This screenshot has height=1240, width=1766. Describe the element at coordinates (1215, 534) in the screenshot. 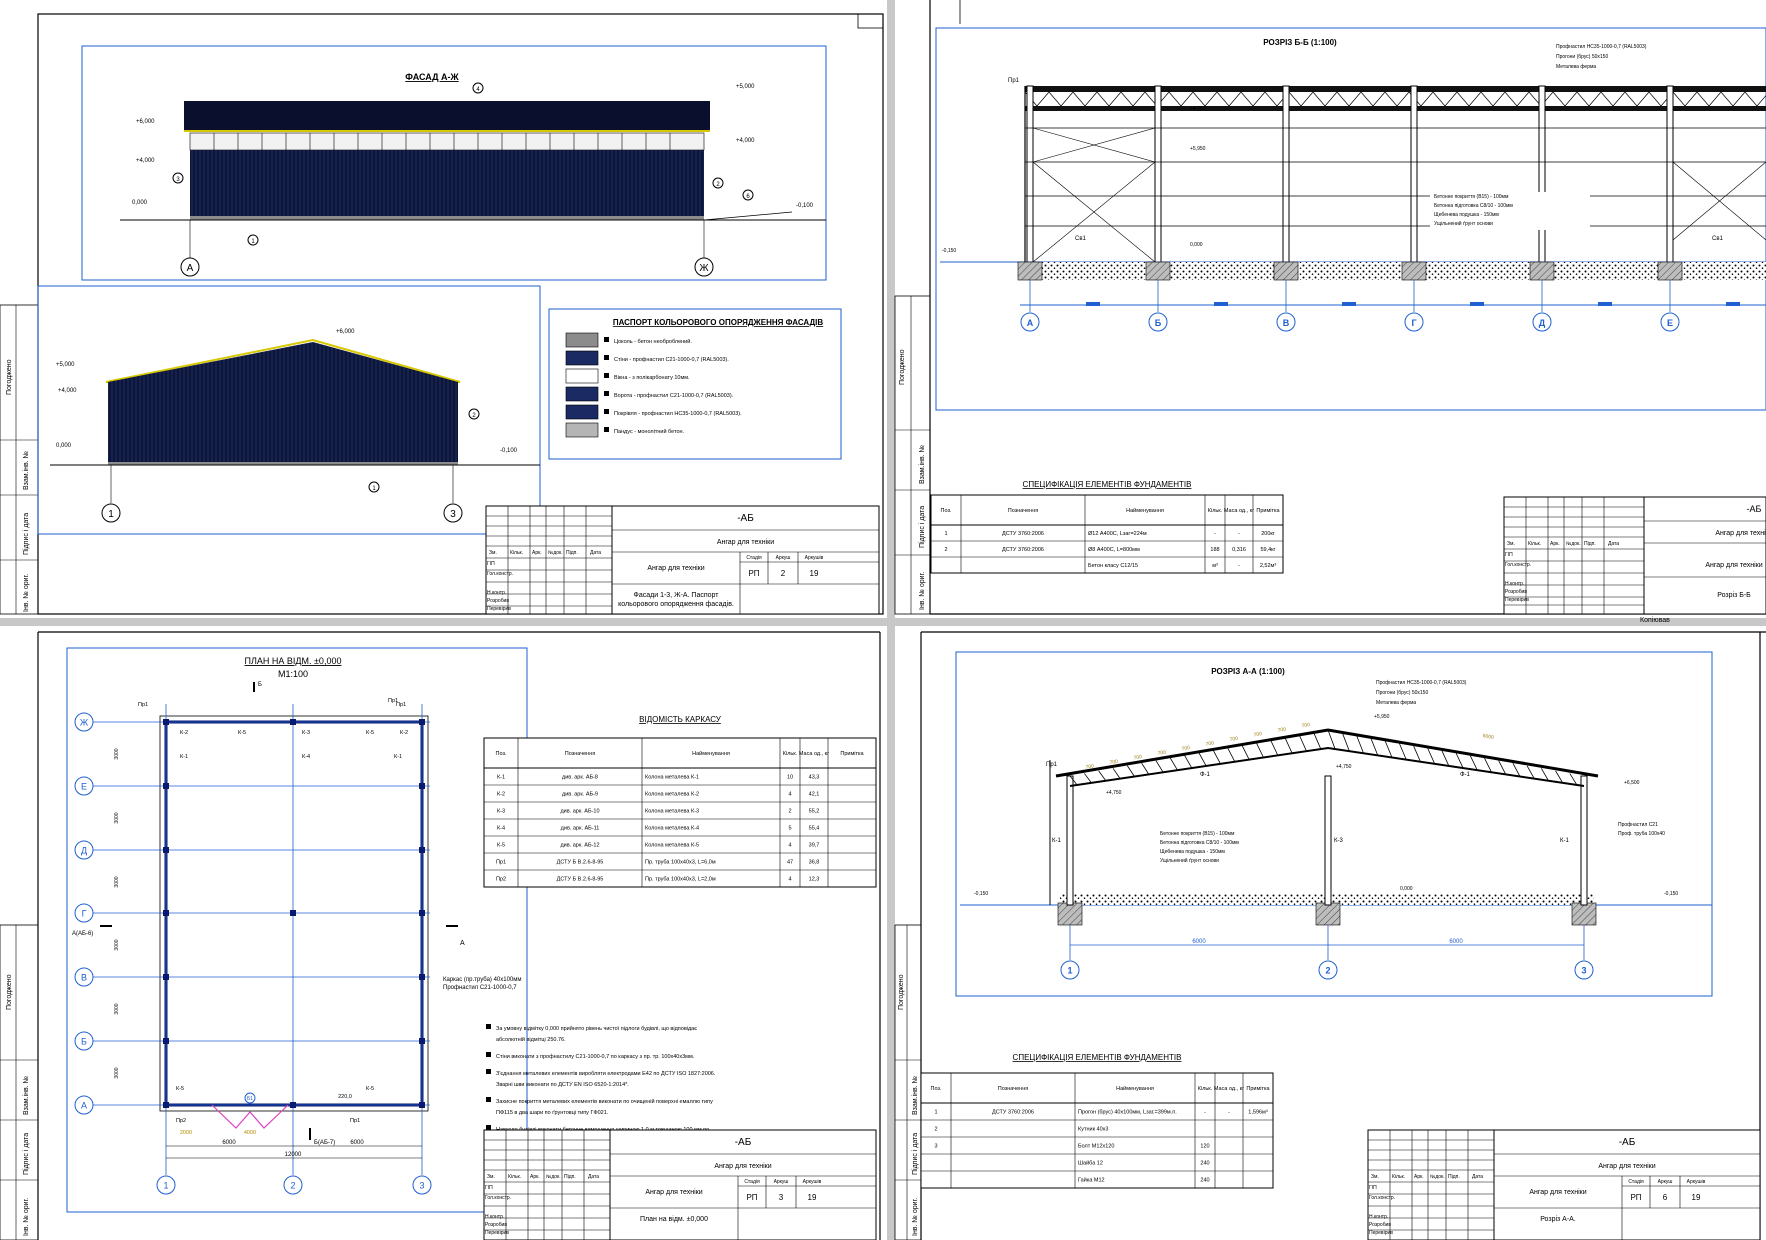

I see `table-cell: -` at that location.